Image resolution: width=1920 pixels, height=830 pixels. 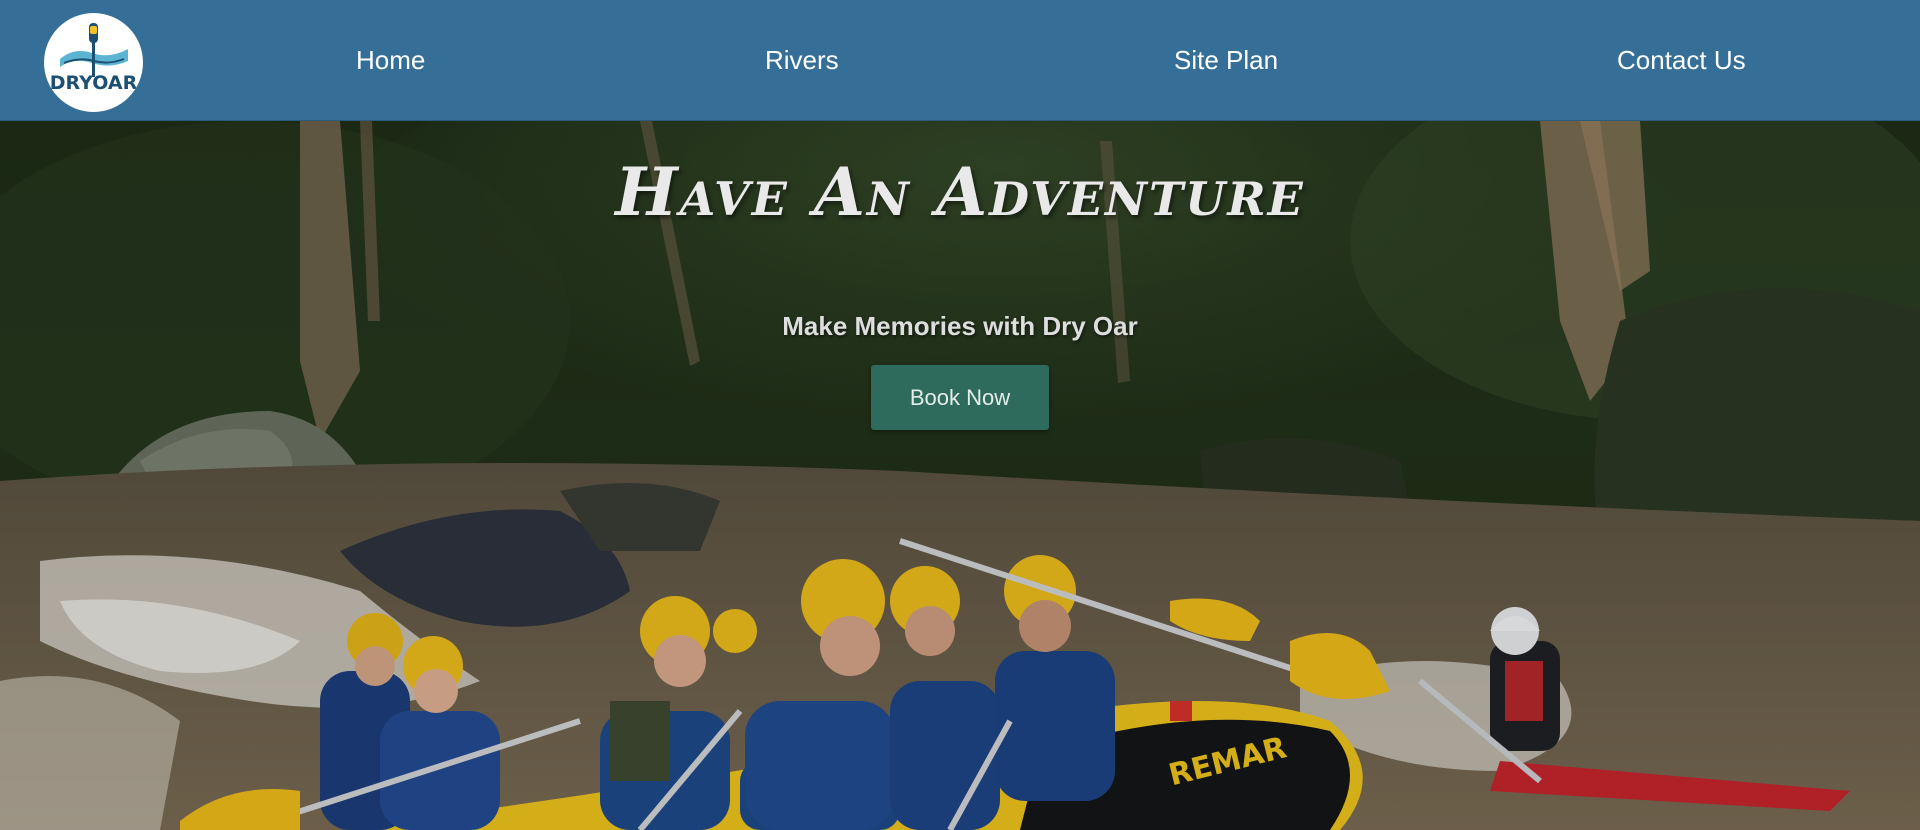 What do you see at coordinates (802, 60) in the screenshot?
I see `nav-rivers-link: Rivers` at bounding box center [802, 60].